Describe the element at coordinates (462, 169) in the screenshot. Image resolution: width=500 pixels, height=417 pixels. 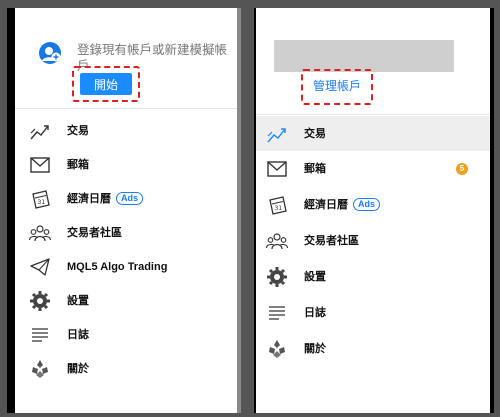
I see `unread-count-badge: 5` at that location.